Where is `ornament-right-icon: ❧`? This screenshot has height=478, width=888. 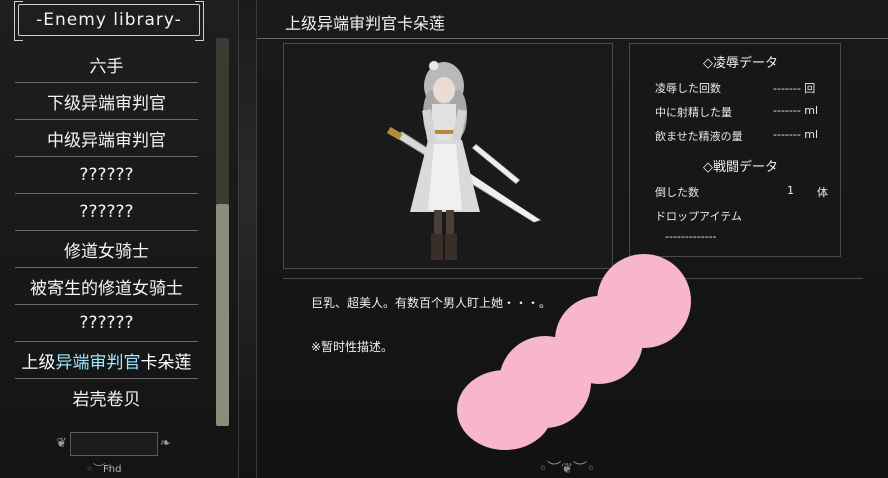 ornament-right-icon: ❧ is located at coordinates (165, 443).